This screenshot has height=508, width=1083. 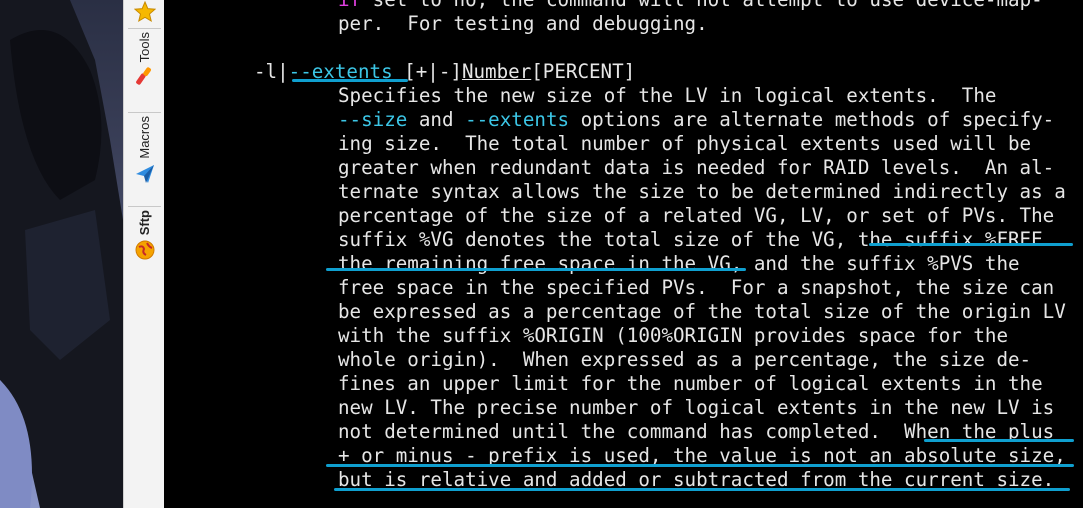 I want to click on side-toolbar: Tools Macros Sftp, so click(x=144, y=254).